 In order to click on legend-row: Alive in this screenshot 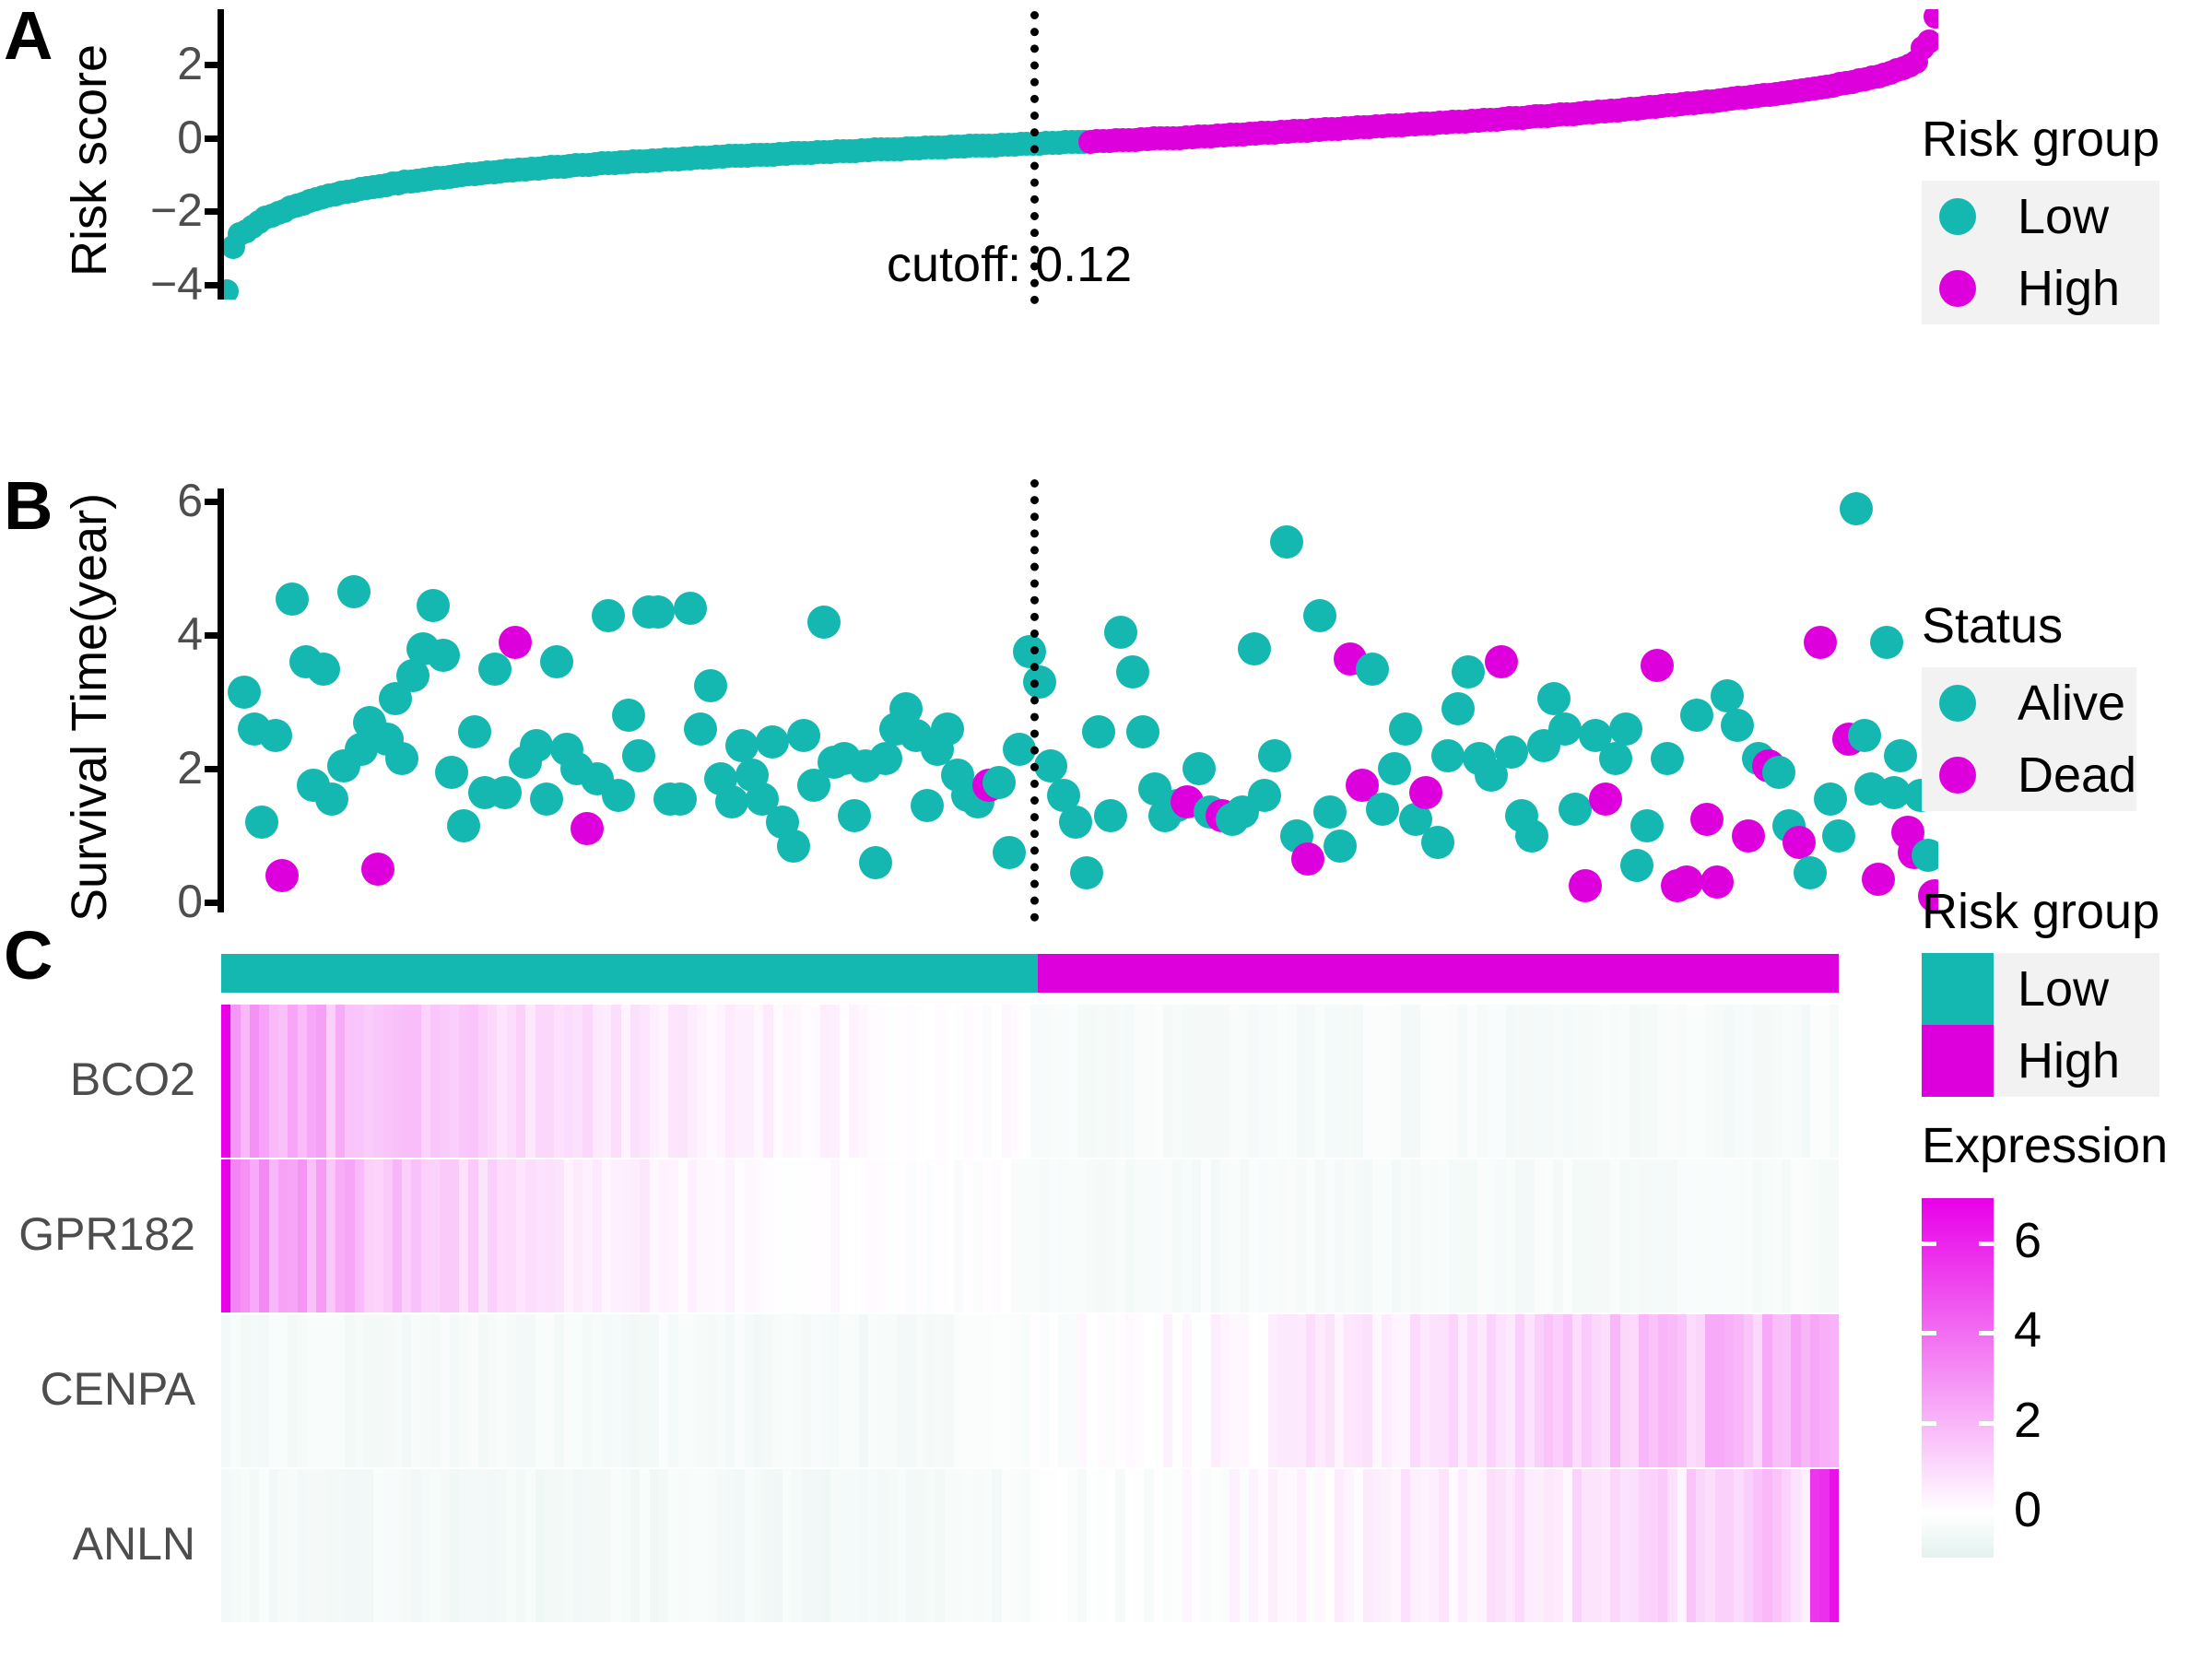, I will do `click(2029, 703)`.